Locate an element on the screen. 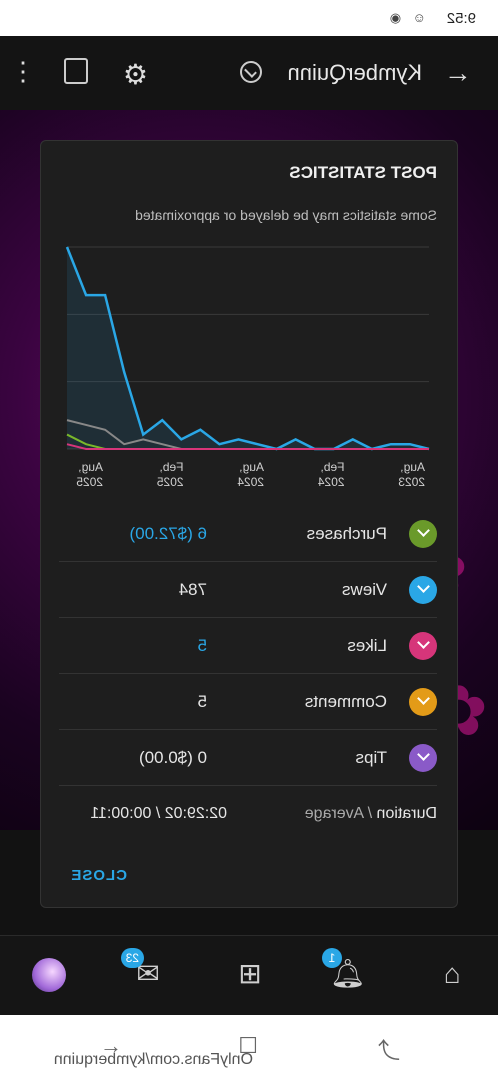 The height and width of the screenshot is (1080, 498). x-tick-label: Aug, 2025 is located at coordinates (89, 474).